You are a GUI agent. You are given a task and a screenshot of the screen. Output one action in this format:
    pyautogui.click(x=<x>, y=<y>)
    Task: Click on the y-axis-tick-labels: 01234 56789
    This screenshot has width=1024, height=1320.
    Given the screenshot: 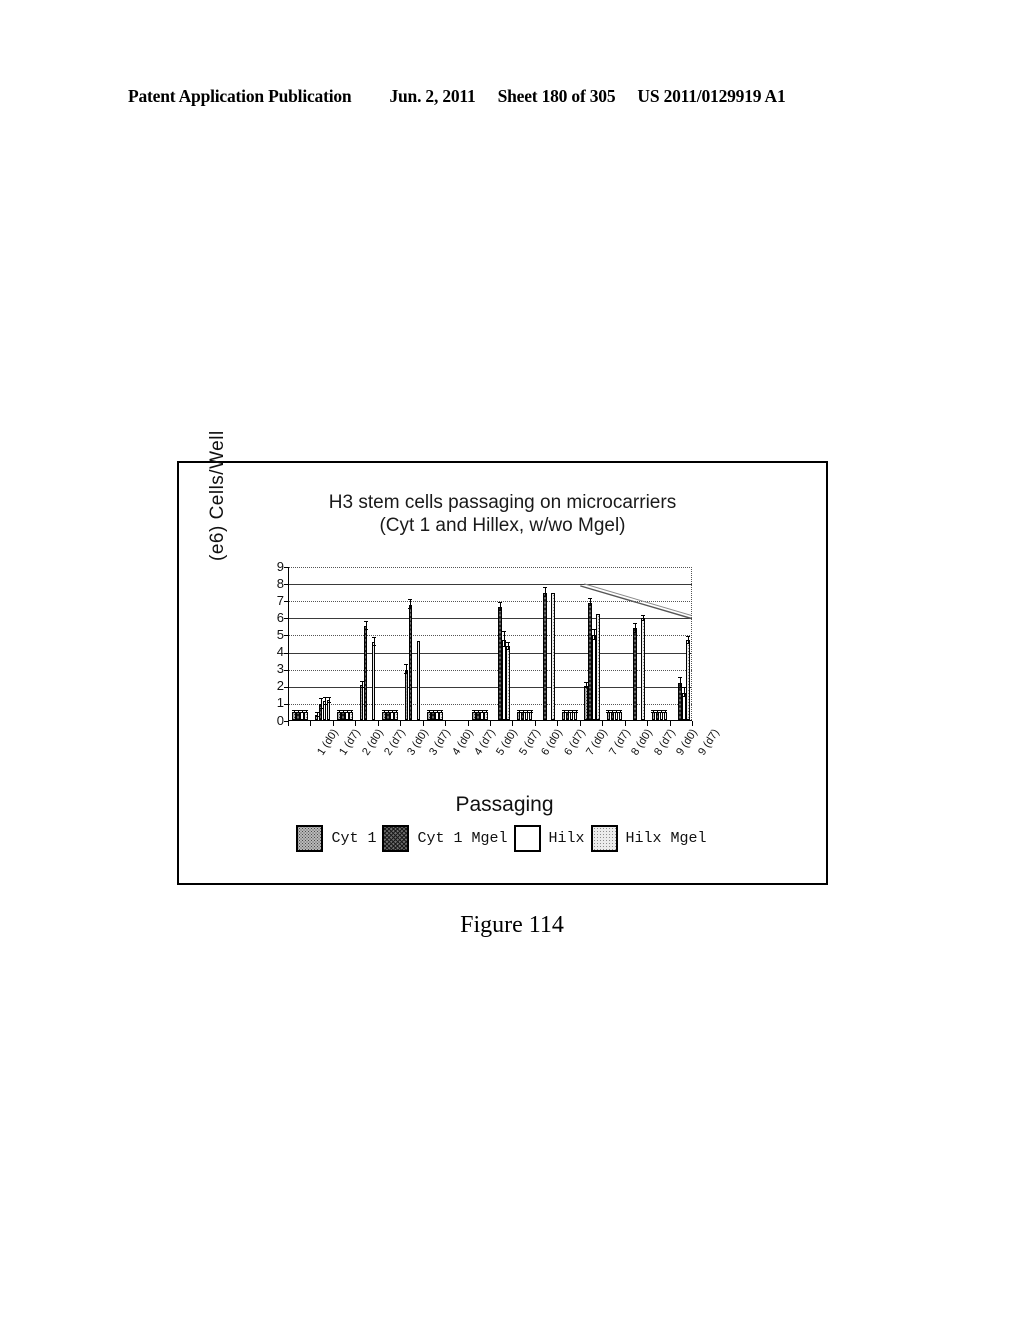 What is the action you would take?
    pyautogui.click(x=273, y=644)
    